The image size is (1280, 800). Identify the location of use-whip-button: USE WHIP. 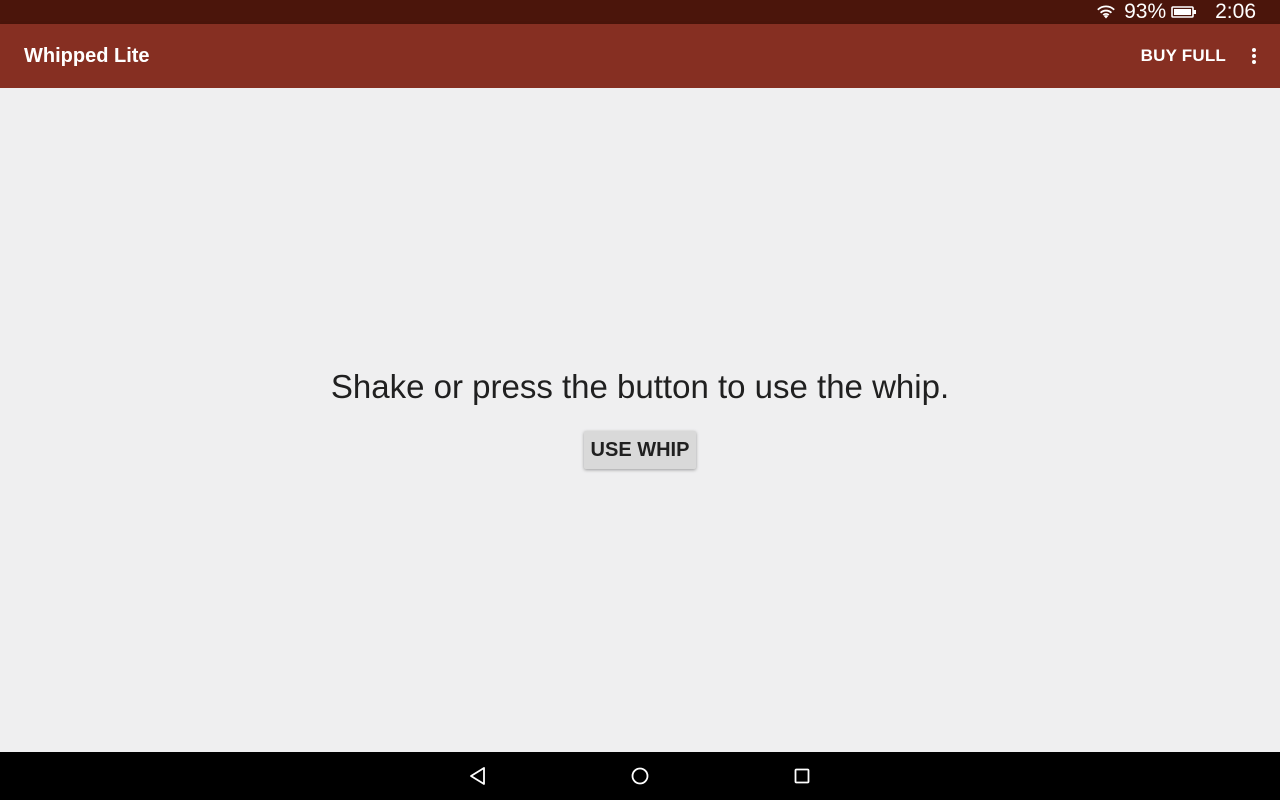
(640, 450).